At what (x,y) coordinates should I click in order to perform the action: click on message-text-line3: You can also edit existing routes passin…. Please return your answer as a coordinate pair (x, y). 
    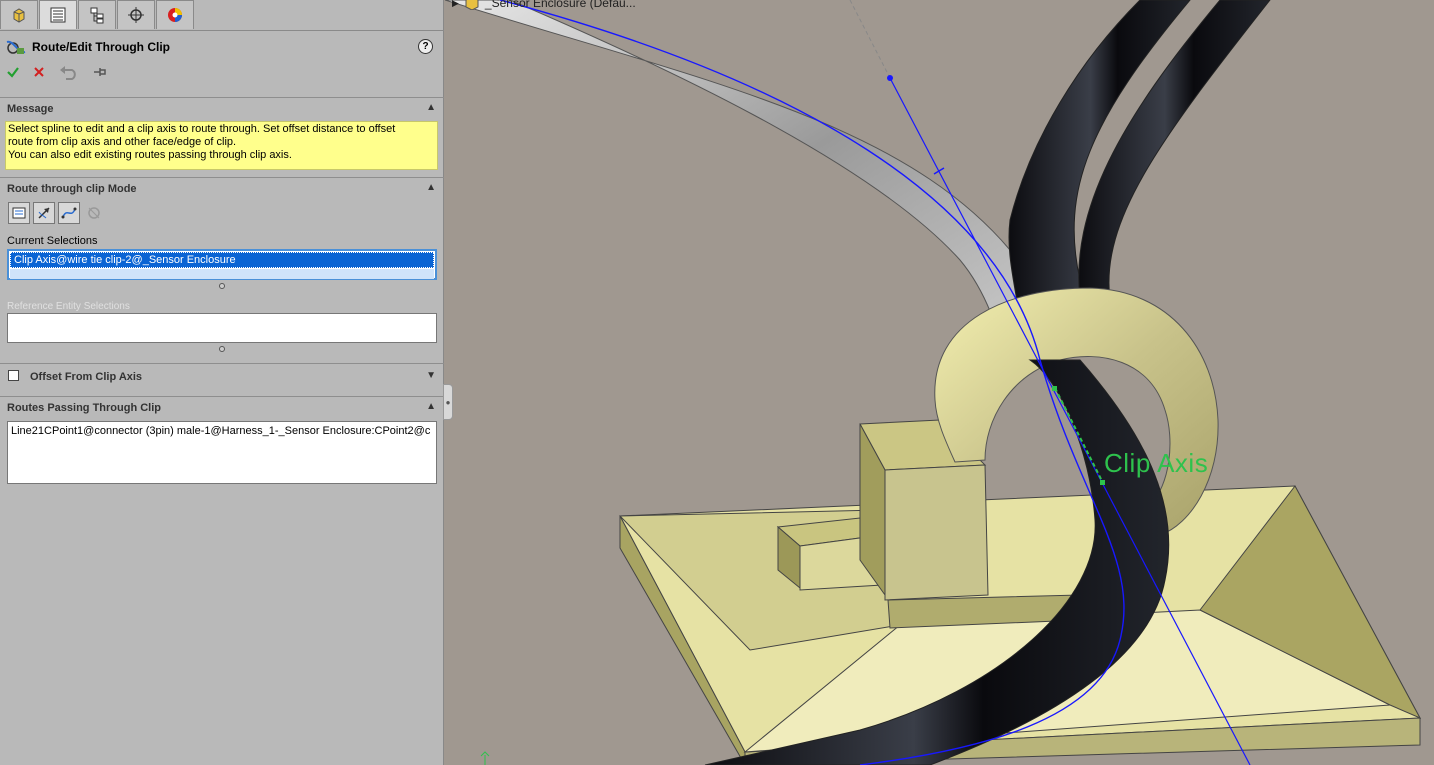
    Looking at the image, I should click on (150, 155).